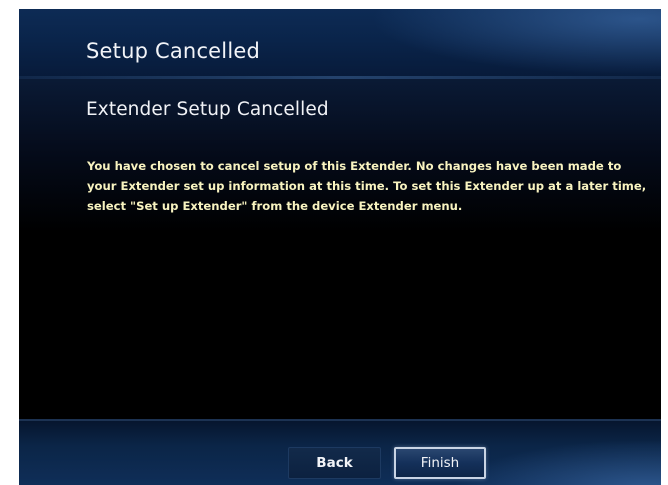 This screenshot has height=485, width=668. What do you see at coordinates (173, 51) in the screenshot?
I see `page-title: Setup Cancelled` at bounding box center [173, 51].